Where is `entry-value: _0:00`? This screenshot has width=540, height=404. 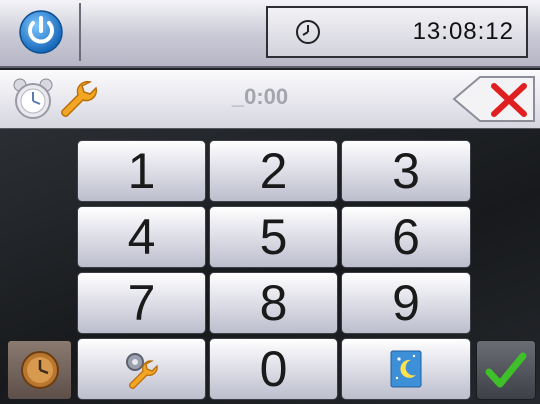 entry-value: _0:00 is located at coordinates (260, 96).